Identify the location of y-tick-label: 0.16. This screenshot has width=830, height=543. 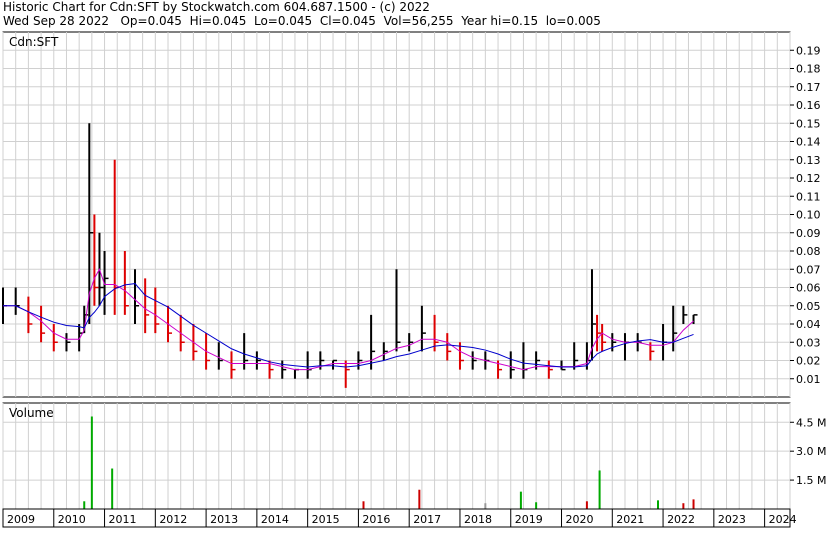
(808, 105).